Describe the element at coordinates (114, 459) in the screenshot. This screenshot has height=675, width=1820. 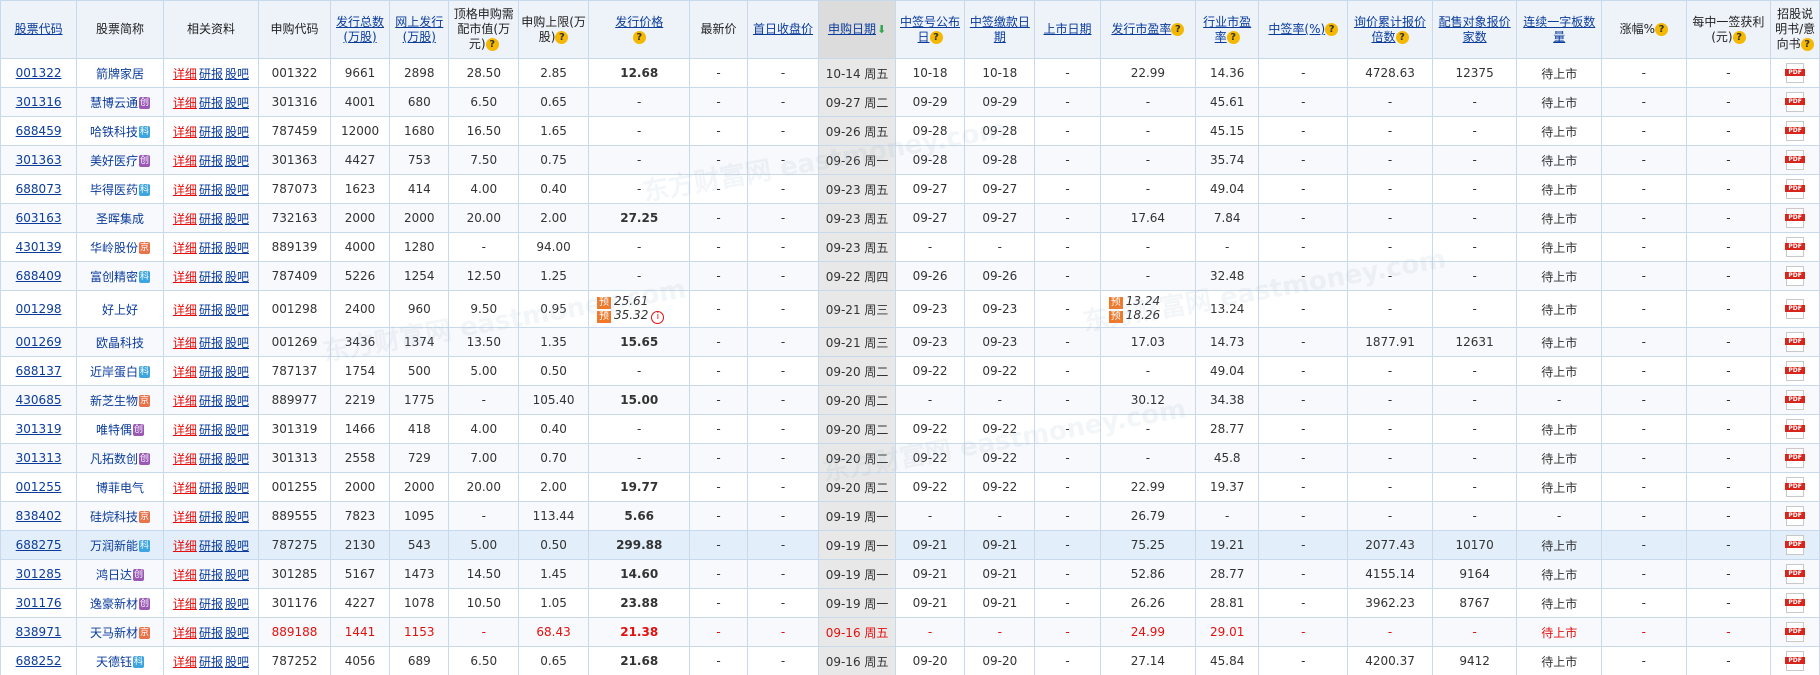
I see `stock-name-link: 凡拓数创` at that location.